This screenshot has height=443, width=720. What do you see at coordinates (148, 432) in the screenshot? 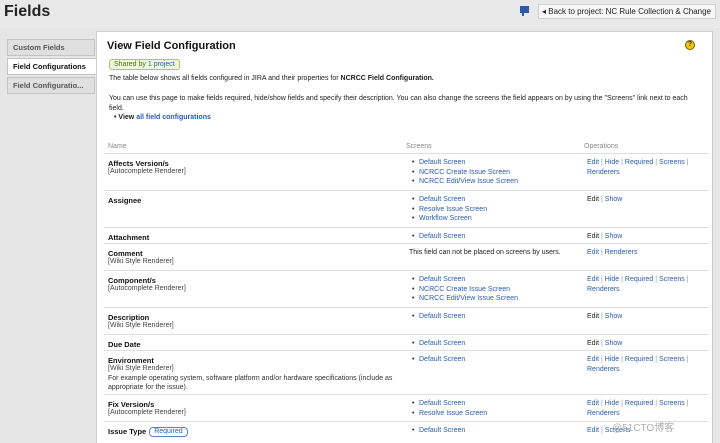
I see `field-name: Issue Type Required` at bounding box center [148, 432].